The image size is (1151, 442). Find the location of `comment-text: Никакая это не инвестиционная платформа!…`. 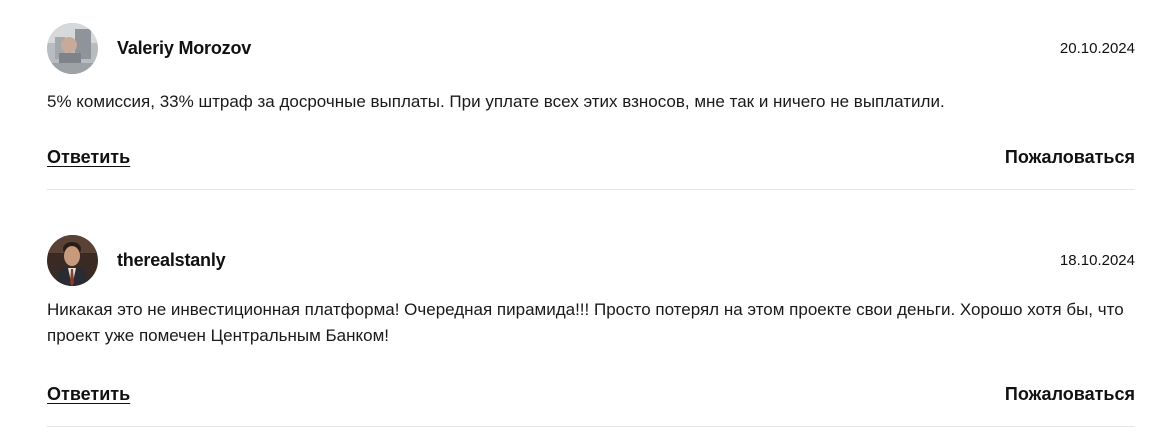

comment-text: Никакая это не инвестиционная платформа!… is located at coordinates (585, 322).